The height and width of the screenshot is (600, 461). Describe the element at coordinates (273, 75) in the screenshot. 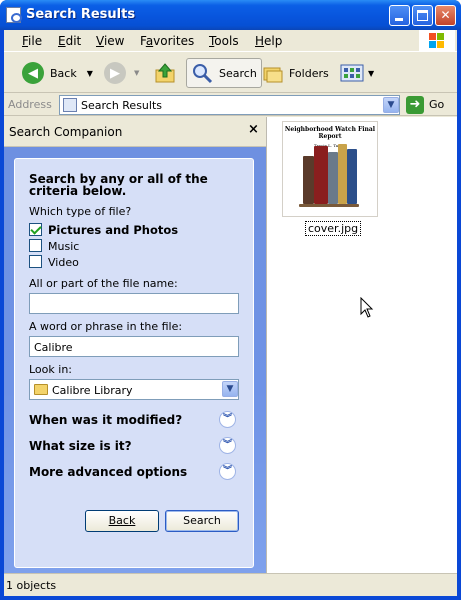

I see `folders-icon` at that location.